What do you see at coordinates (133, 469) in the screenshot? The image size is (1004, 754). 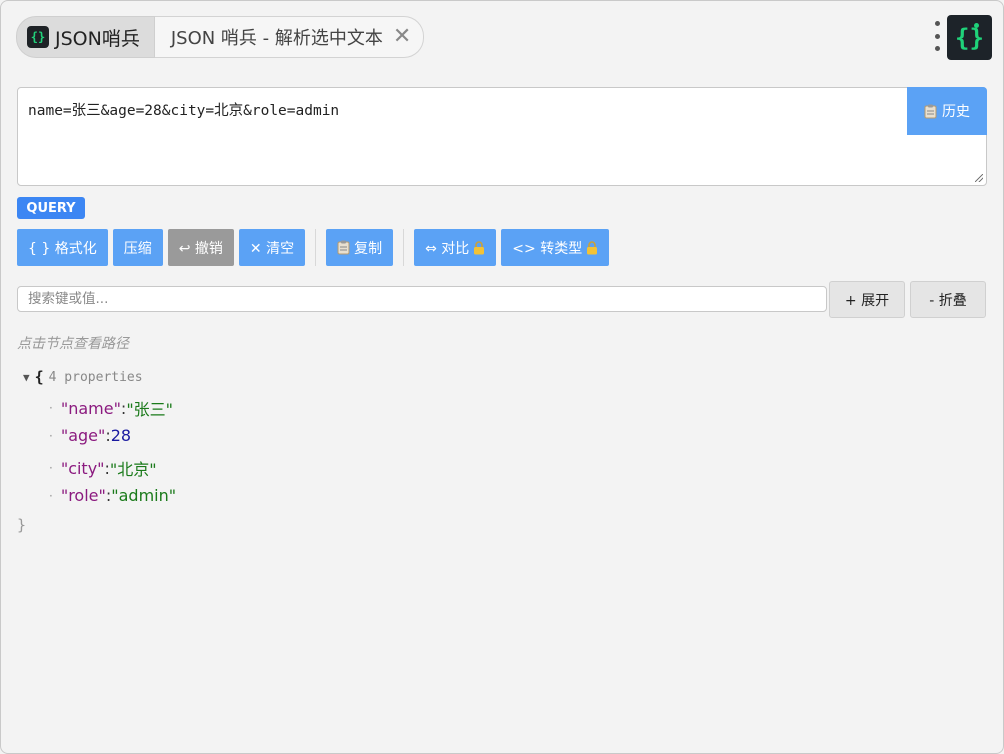 I see `tree-value: "北京"` at bounding box center [133, 469].